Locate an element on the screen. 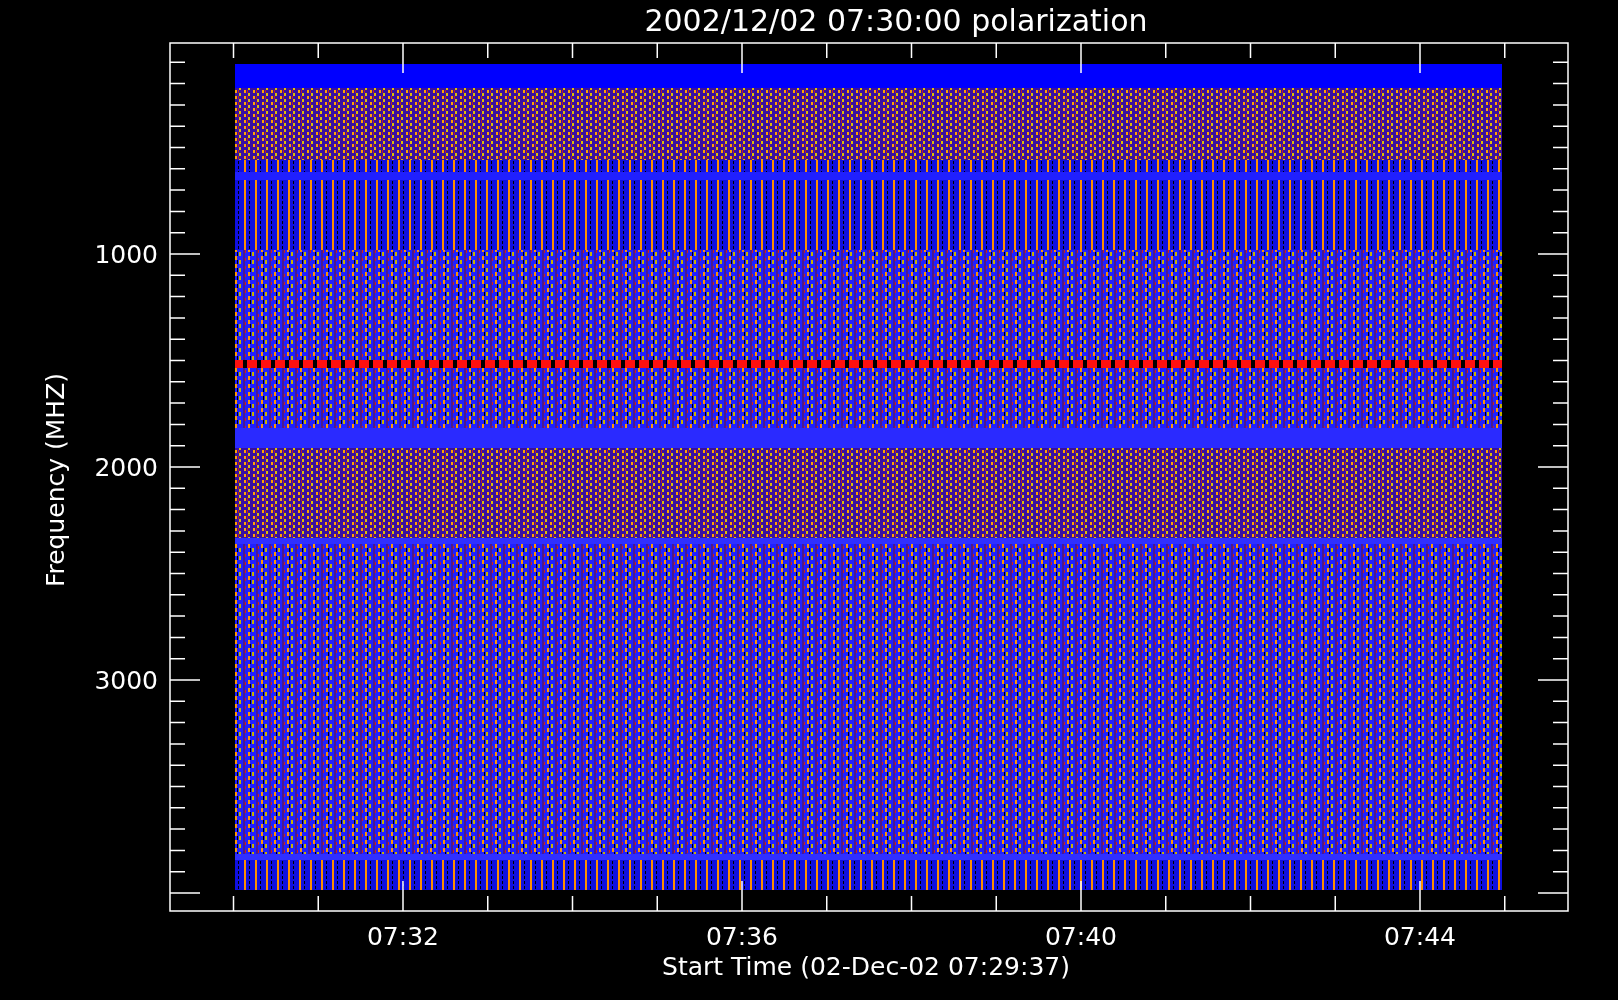 The height and width of the screenshot is (1000, 1618). tick-label: 3000 is located at coordinates (126, 680).